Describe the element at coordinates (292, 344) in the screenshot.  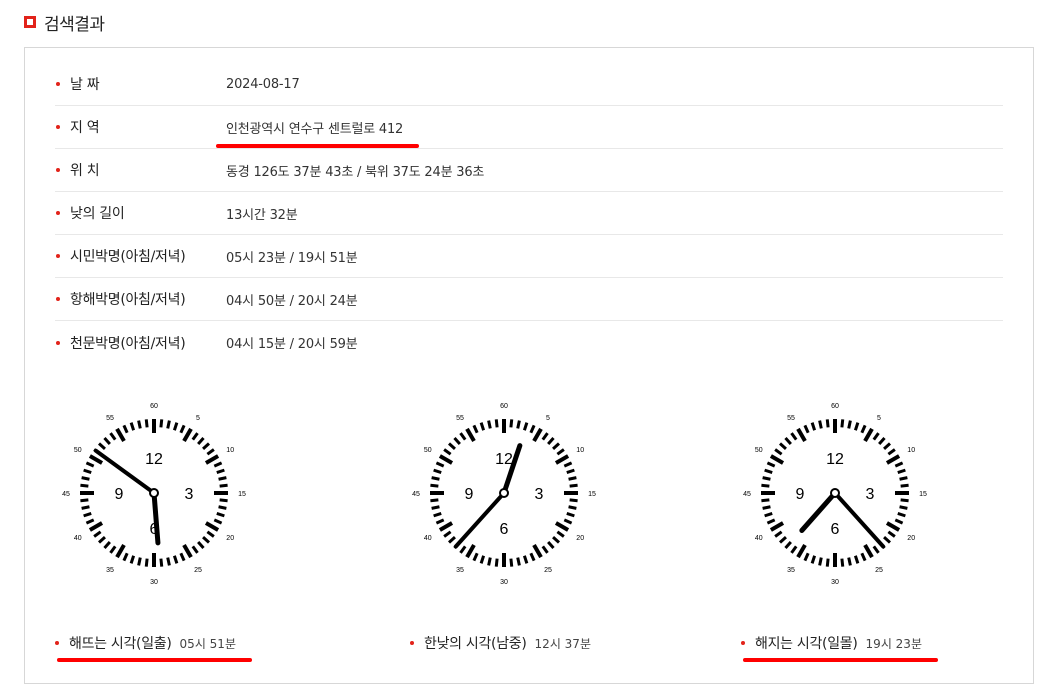
I see `info-value: 04시 15분 / 20시 59분` at that location.